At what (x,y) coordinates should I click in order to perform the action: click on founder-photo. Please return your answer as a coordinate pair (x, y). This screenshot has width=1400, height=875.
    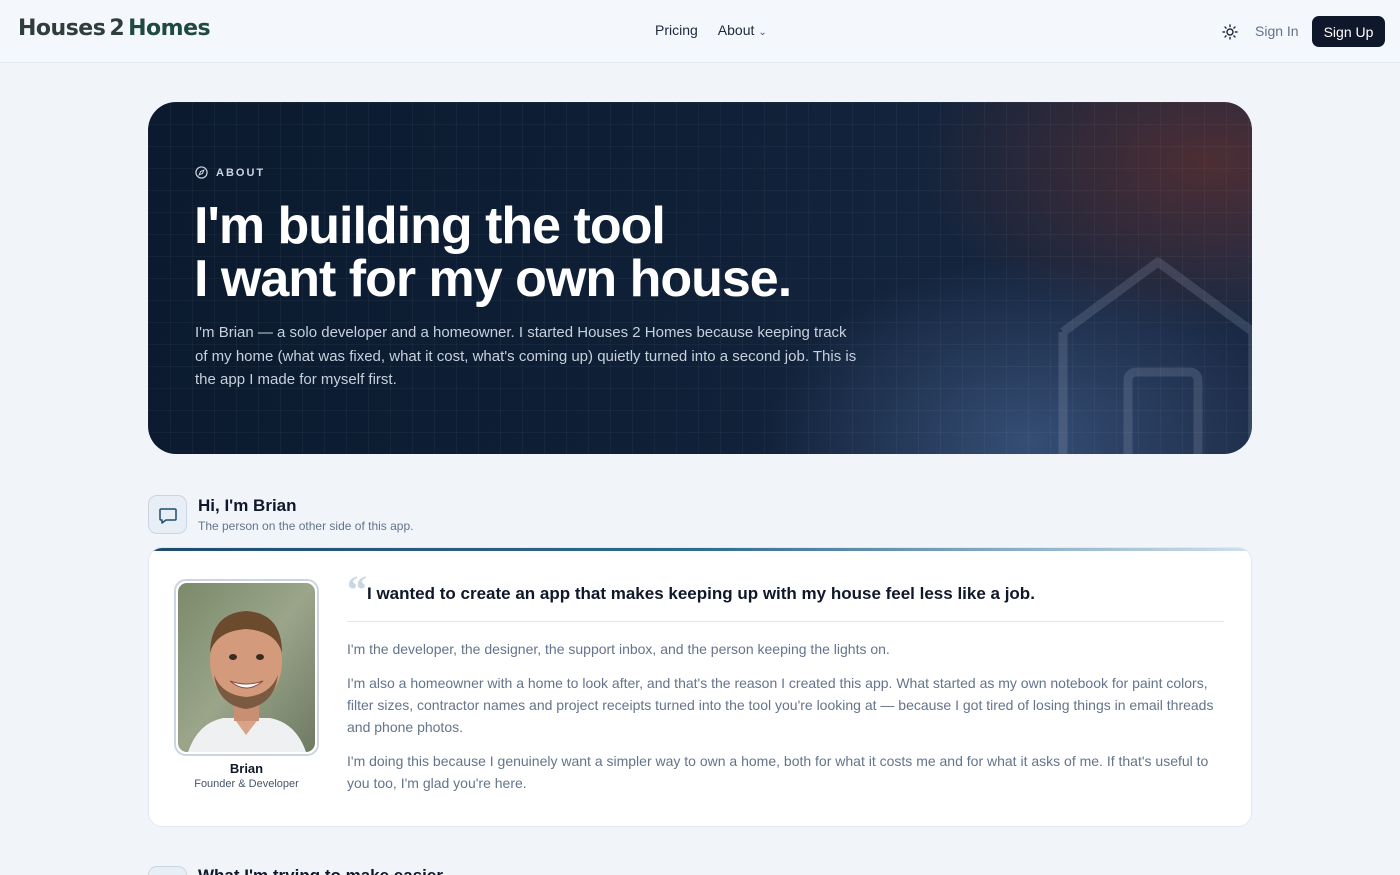
    Looking at the image, I should click on (246, 667).